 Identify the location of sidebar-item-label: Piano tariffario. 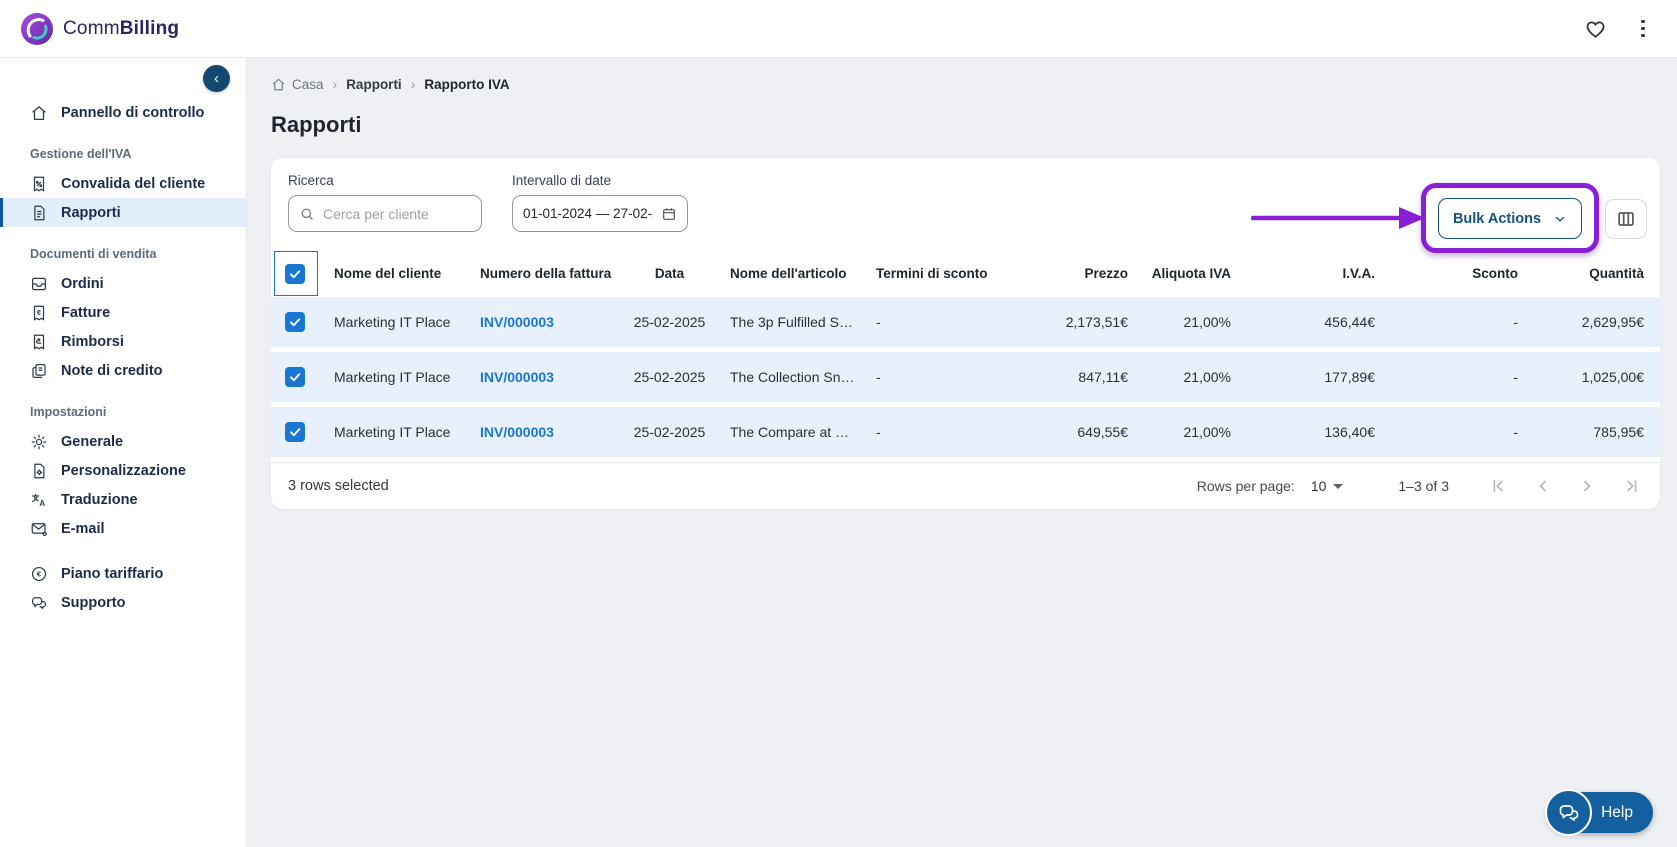
(112, 573).